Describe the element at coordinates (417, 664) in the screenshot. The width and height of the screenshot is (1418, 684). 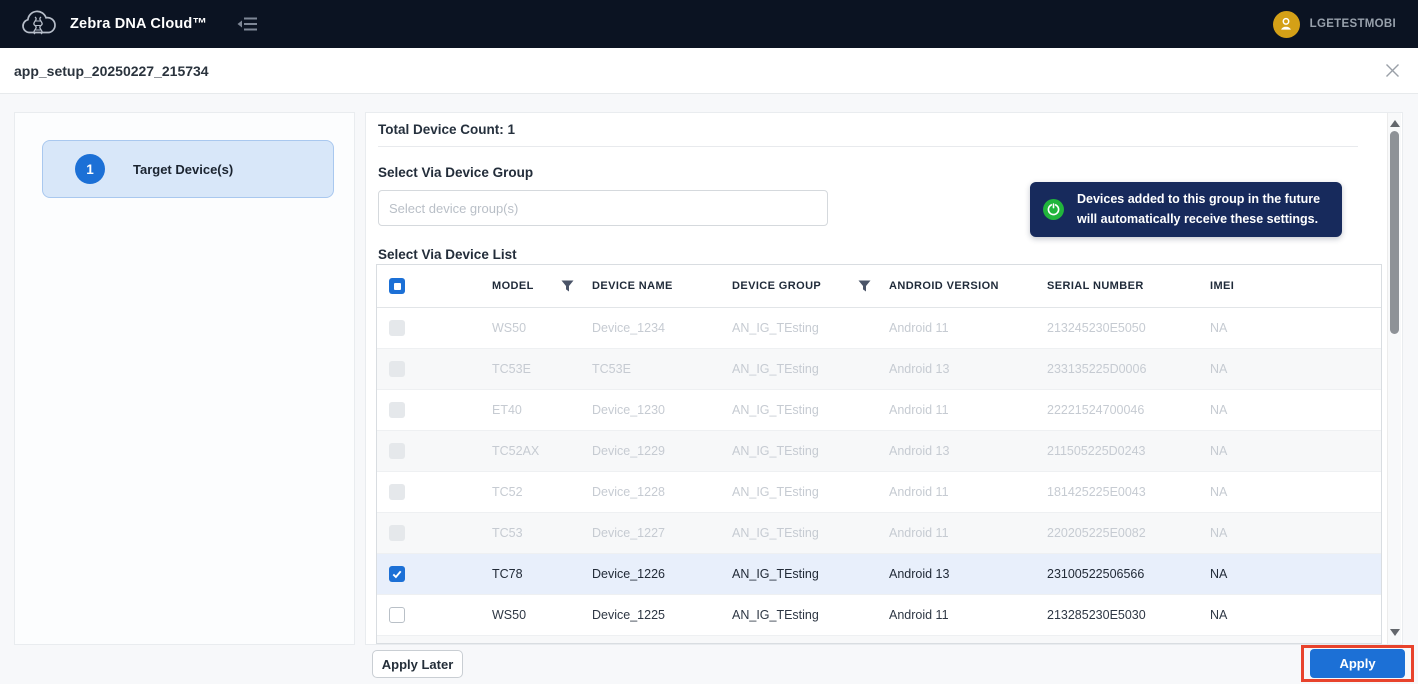
I see `apply-later-button: Apply Later` at that location.